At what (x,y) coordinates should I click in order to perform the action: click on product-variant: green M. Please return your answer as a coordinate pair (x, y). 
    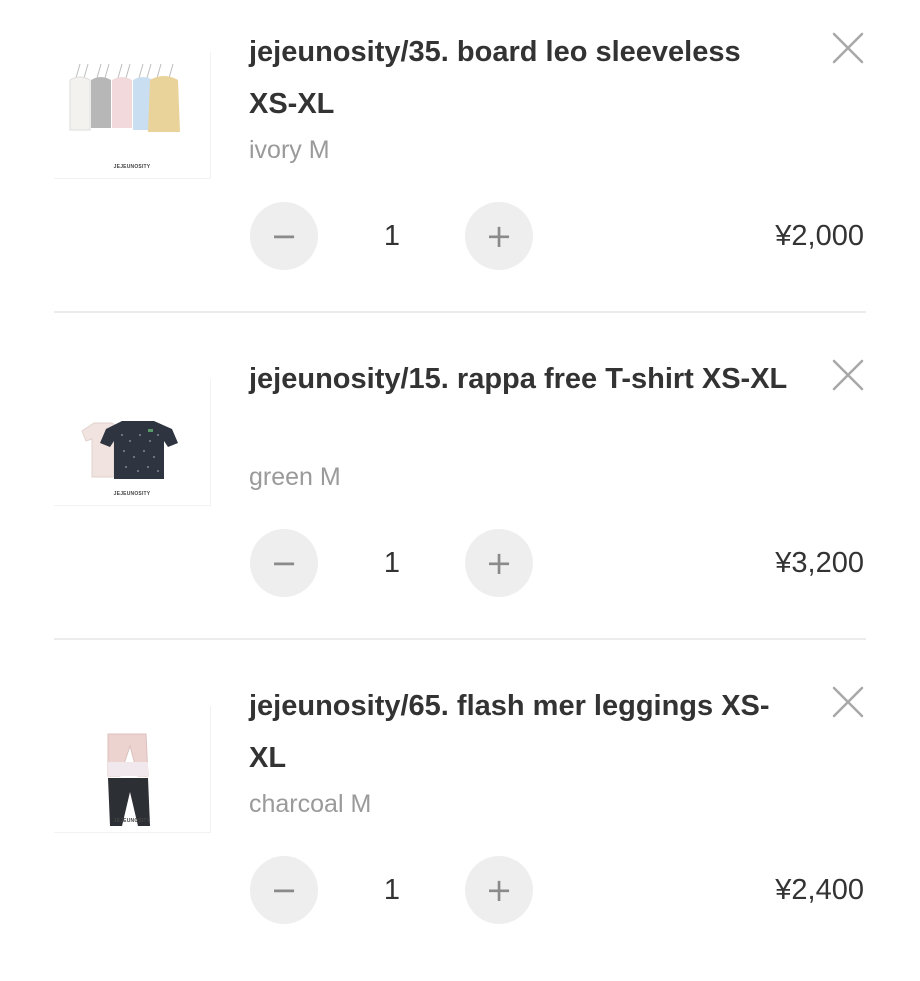
    Looking at the image, I should click on (295, 477).